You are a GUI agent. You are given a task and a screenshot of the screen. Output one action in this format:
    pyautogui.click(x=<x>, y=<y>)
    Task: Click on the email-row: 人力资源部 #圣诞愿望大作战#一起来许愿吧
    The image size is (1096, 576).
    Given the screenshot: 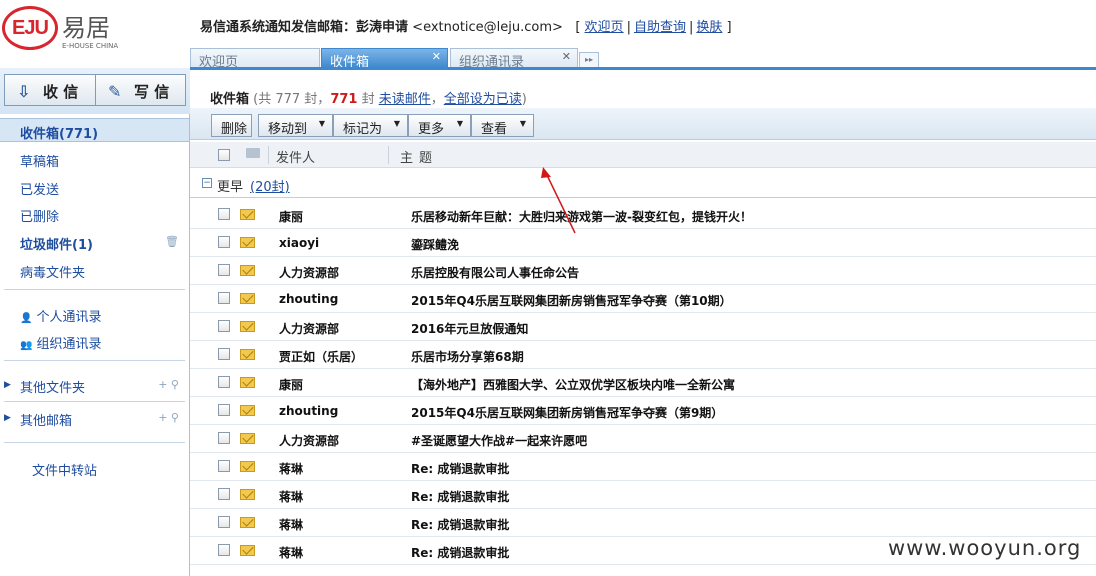 What is the action you would take?
    pyautogui.click(x=643, y=439)
    